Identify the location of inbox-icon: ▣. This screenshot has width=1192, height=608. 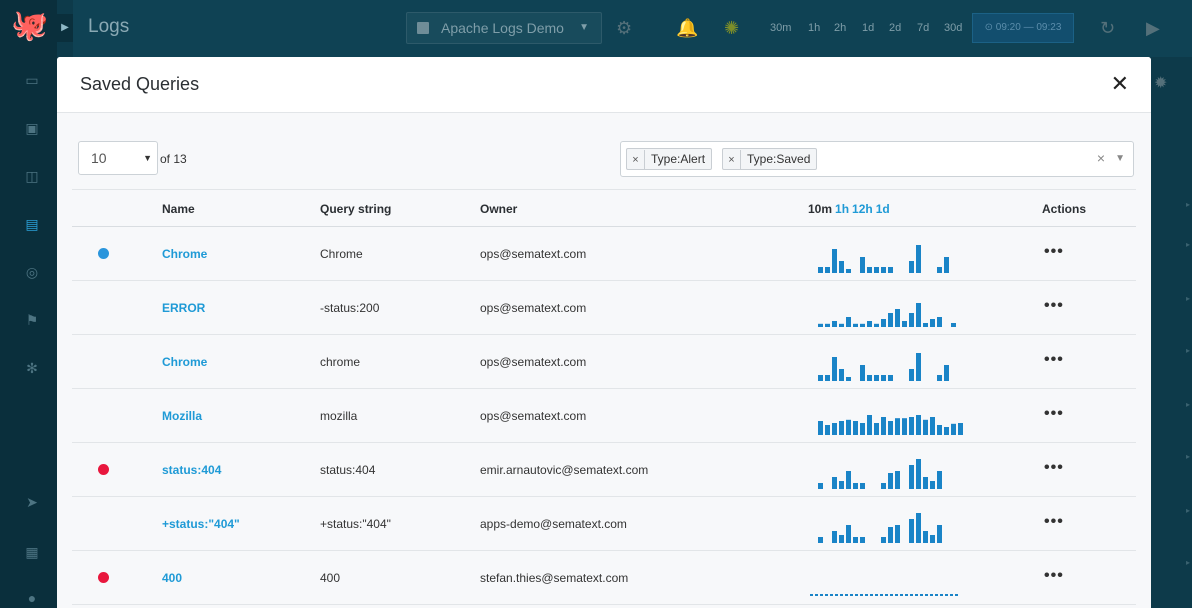
(32, 128).